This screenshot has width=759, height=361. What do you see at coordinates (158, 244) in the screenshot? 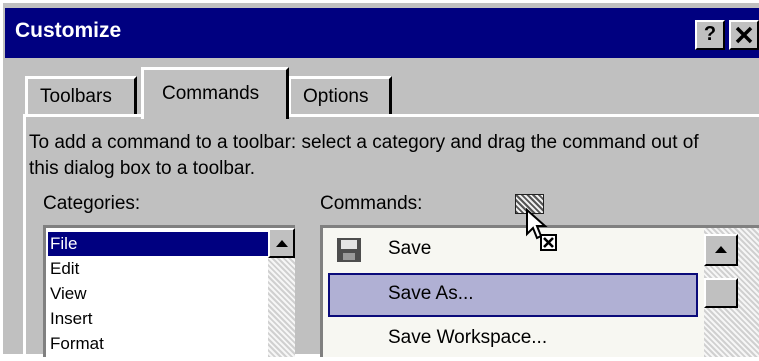
I see `category-item-file: File` at bounding box center [158, 244].